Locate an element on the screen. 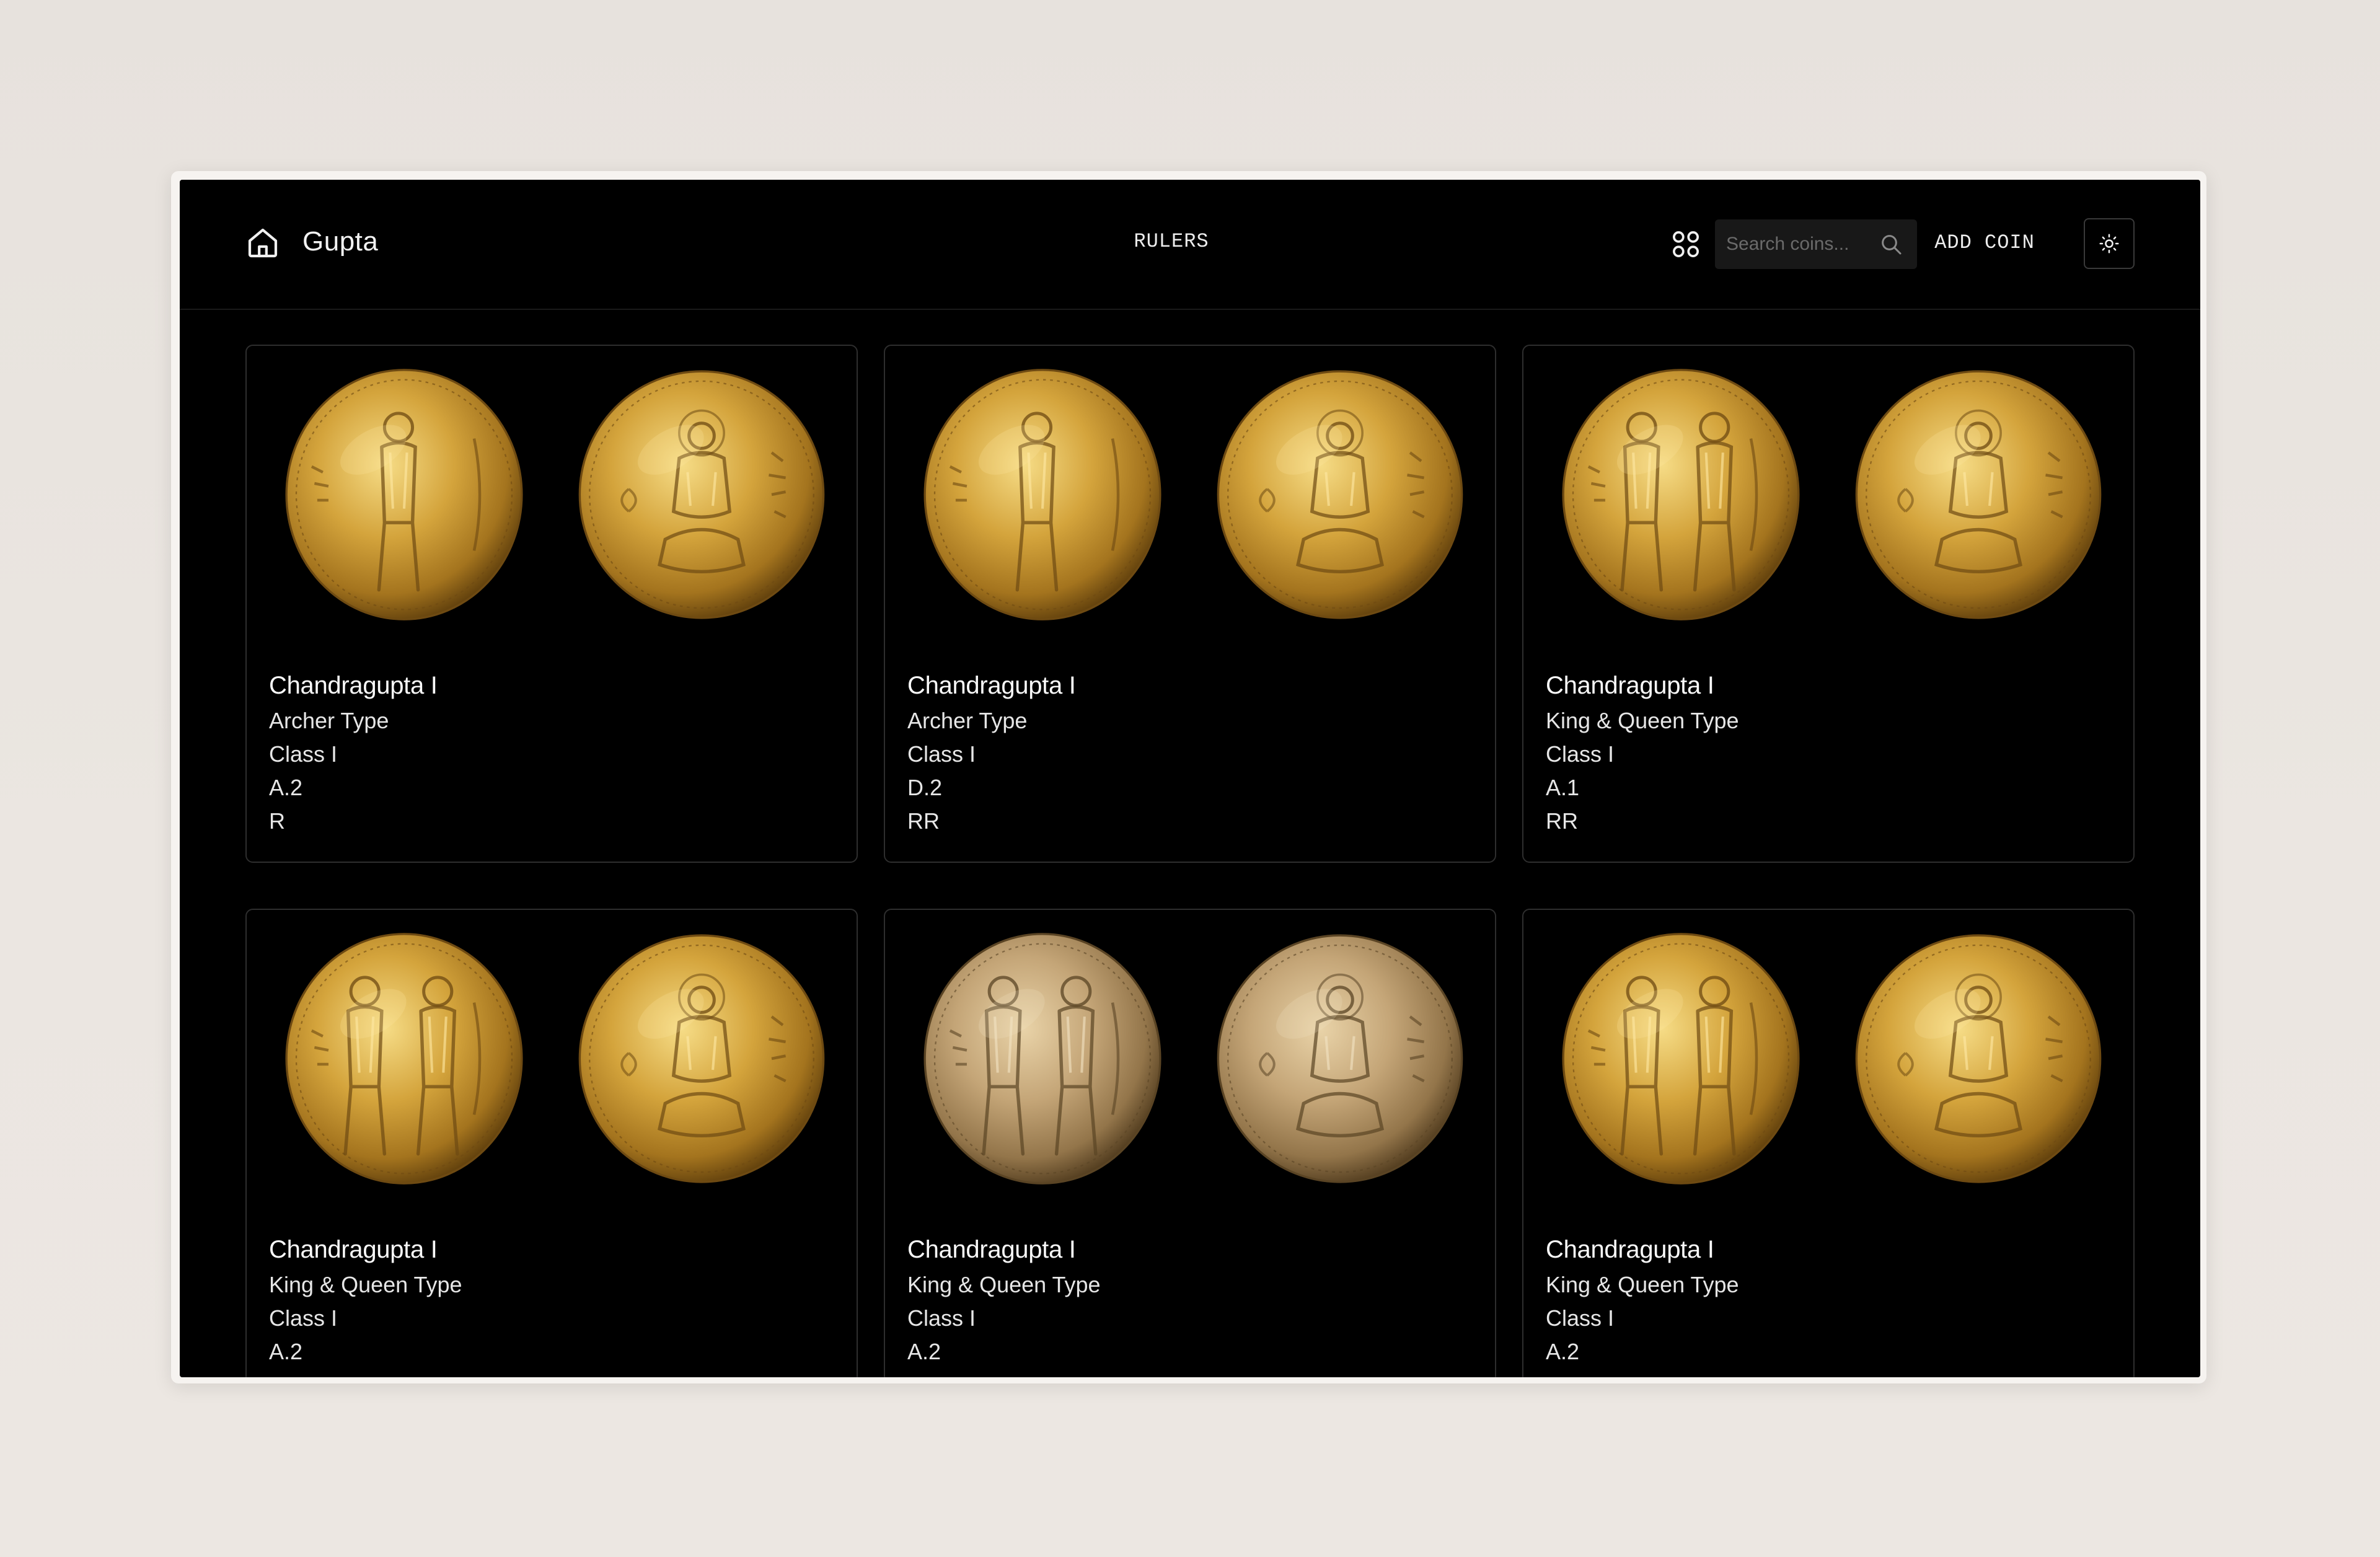 This screenshot has width=2380, height=1557. home-icon is located at coordinates (262, 243).